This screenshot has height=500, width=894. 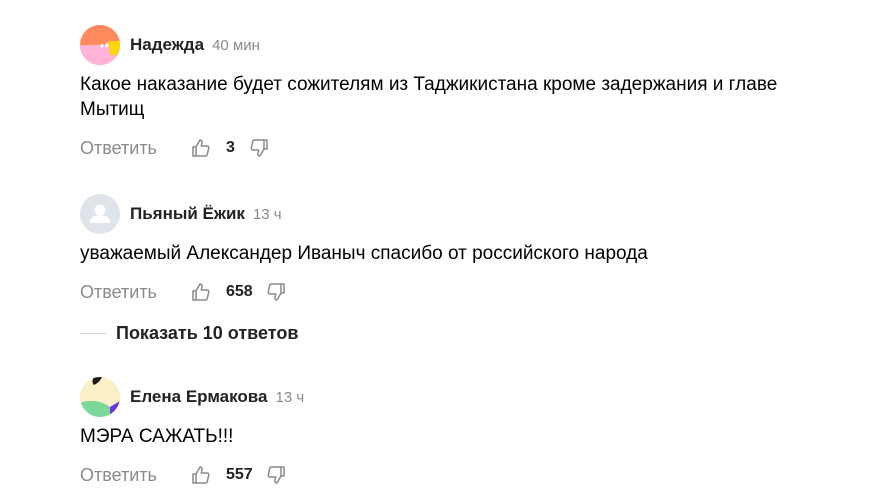 I want to click on show-replies-button: Показать 10 ответов, so click(x=189, y=333).